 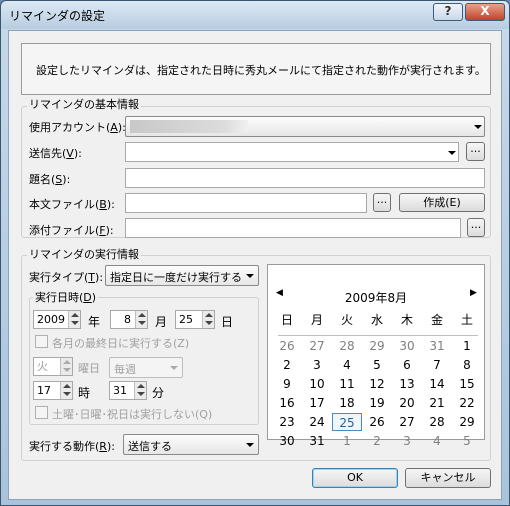 What do you see at coordinates (42, 366) in the screenshot?
I see `weekday-value: 火` at bounding box center [42, 366].